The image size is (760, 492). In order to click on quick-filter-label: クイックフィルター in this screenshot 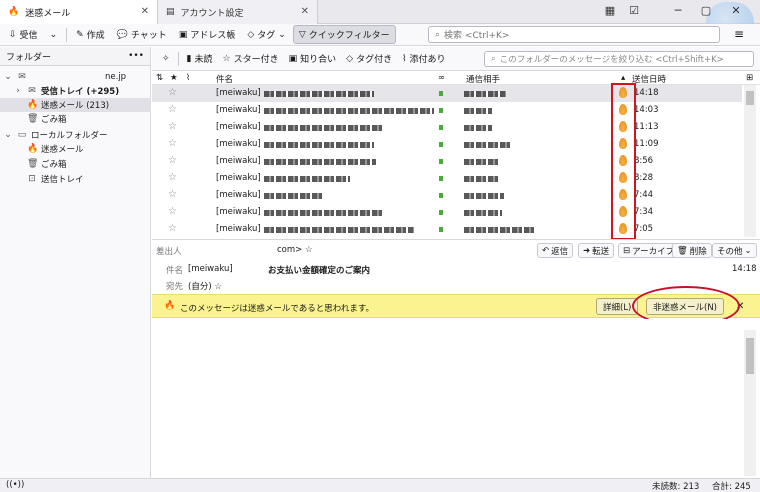, I will do `click(349, 36)`.